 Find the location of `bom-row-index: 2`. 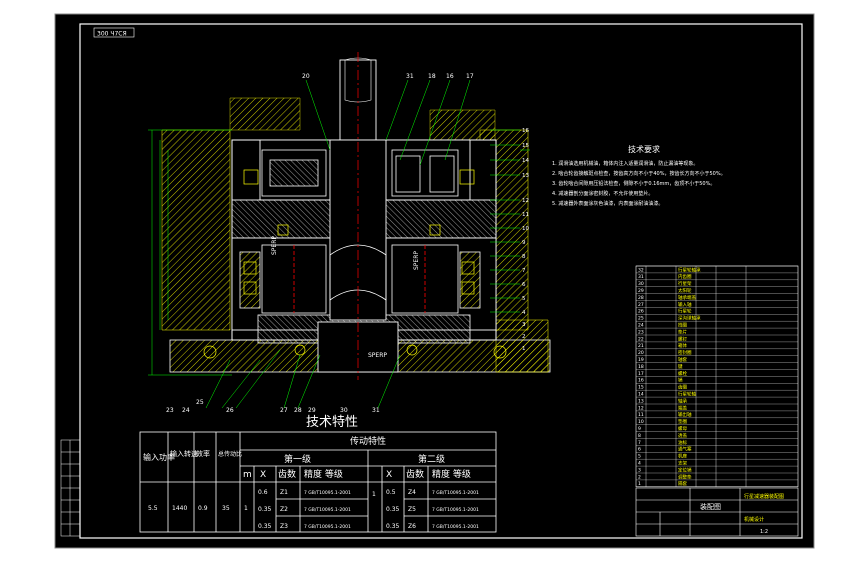

bom-row-index: 2 is located at coordinates (639, 477).